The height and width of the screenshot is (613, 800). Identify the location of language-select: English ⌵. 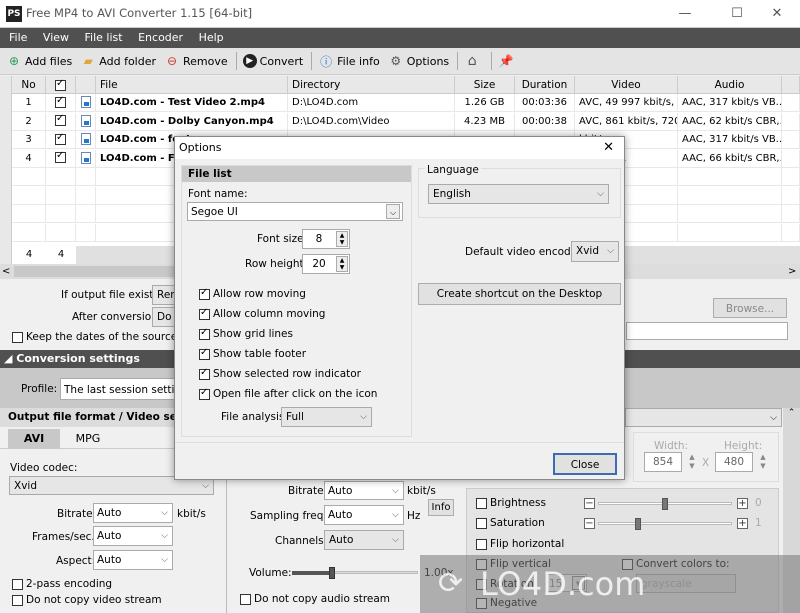
(518, 194).